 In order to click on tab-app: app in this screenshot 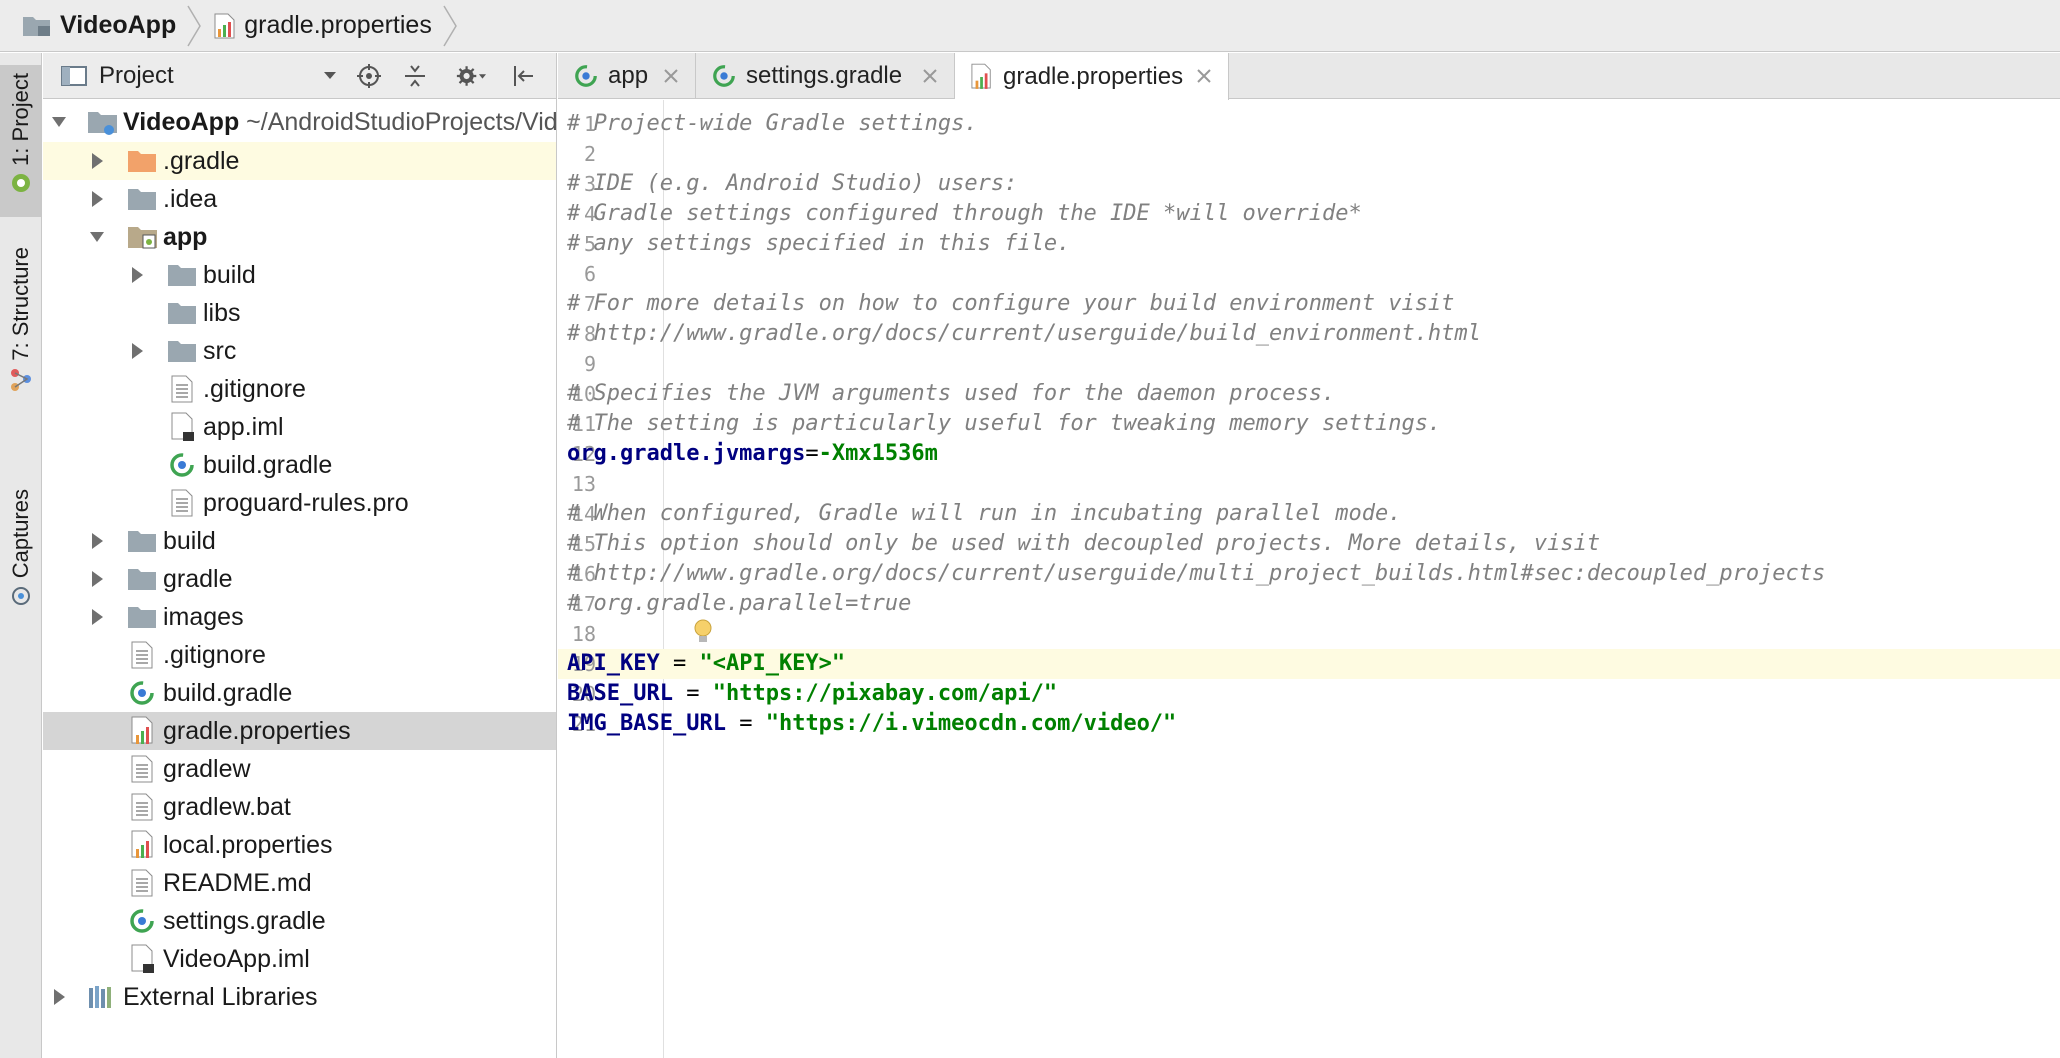, I will do `click(627, 76)`.